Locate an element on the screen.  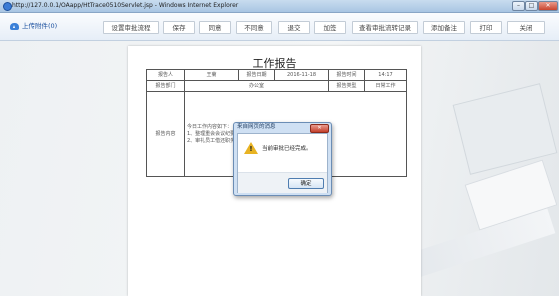
approve-button: 同意 is located at coordinates (215, 27).